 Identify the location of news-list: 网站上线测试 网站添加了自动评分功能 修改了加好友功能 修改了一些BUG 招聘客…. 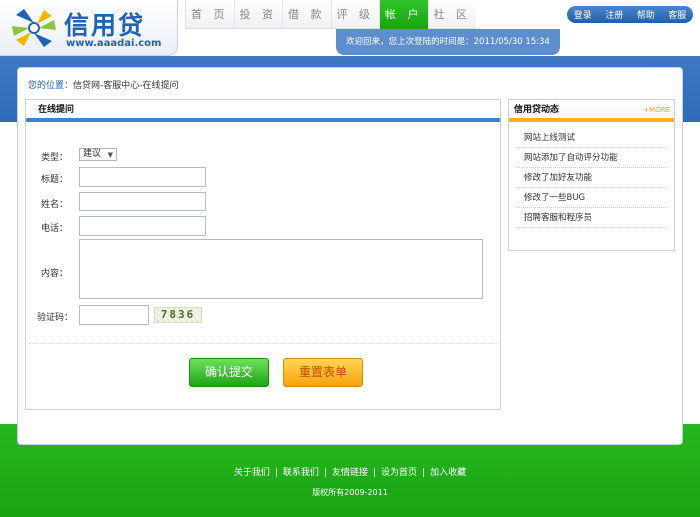
(591, 175).